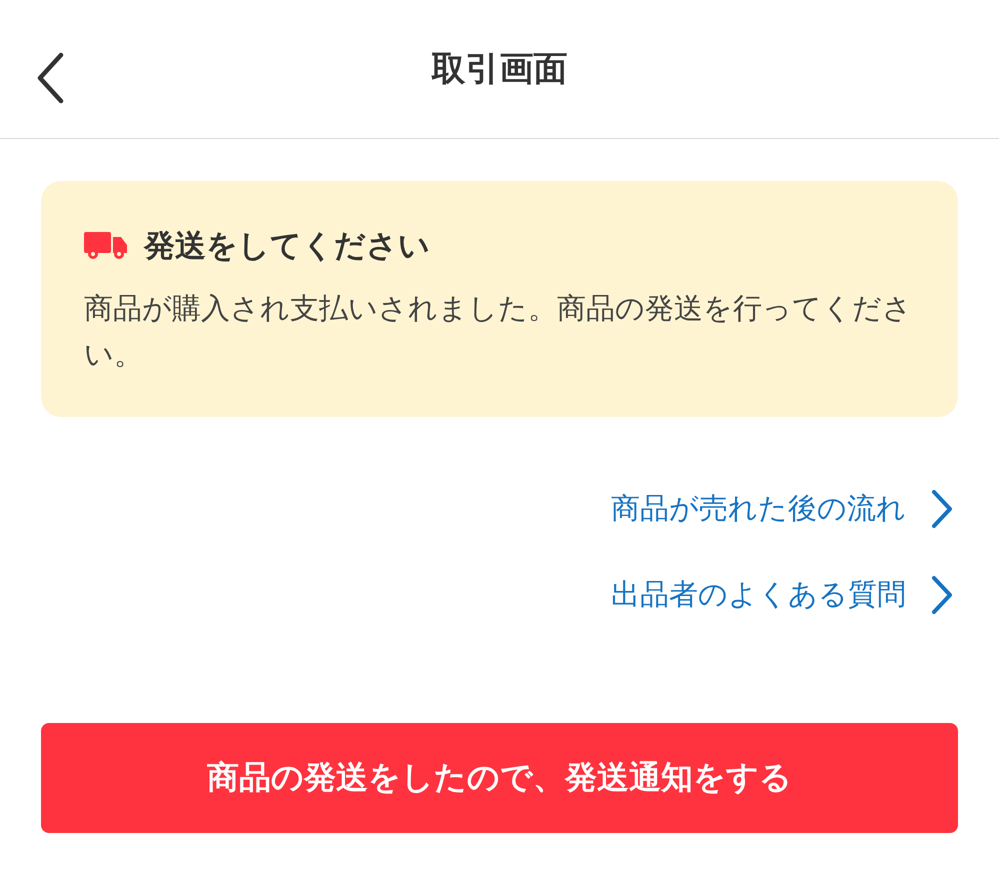 The height and width of the screenshot is (884, 999). Describe the element at coordinates (782, 595) in the screenshot. I see `help-link: 出品者のよくある質問` at that location.